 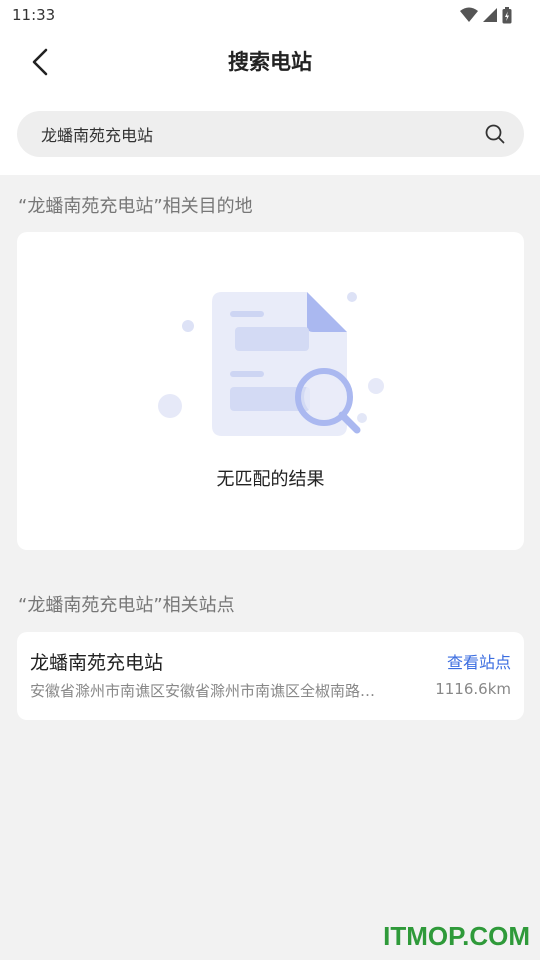 What do you see at coordinates (271, 364) in the screenshot?
I see `no-results-illustration` at bounding box center [271, 364].